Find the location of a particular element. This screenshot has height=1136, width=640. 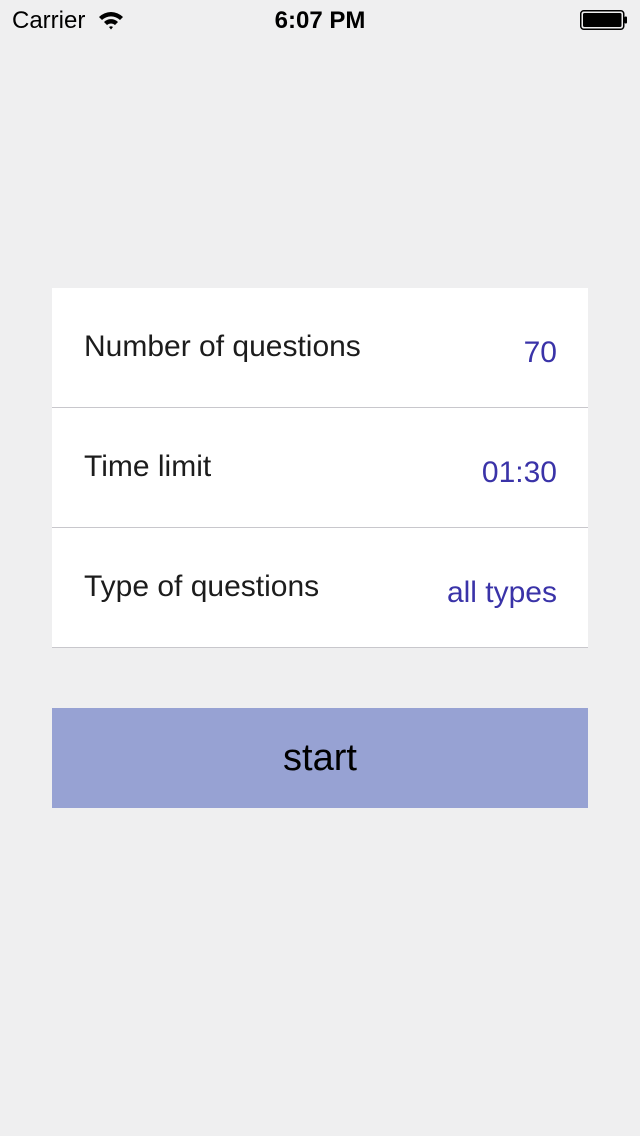

status-time: 6:07 PM is located at coordinates (320, 20).